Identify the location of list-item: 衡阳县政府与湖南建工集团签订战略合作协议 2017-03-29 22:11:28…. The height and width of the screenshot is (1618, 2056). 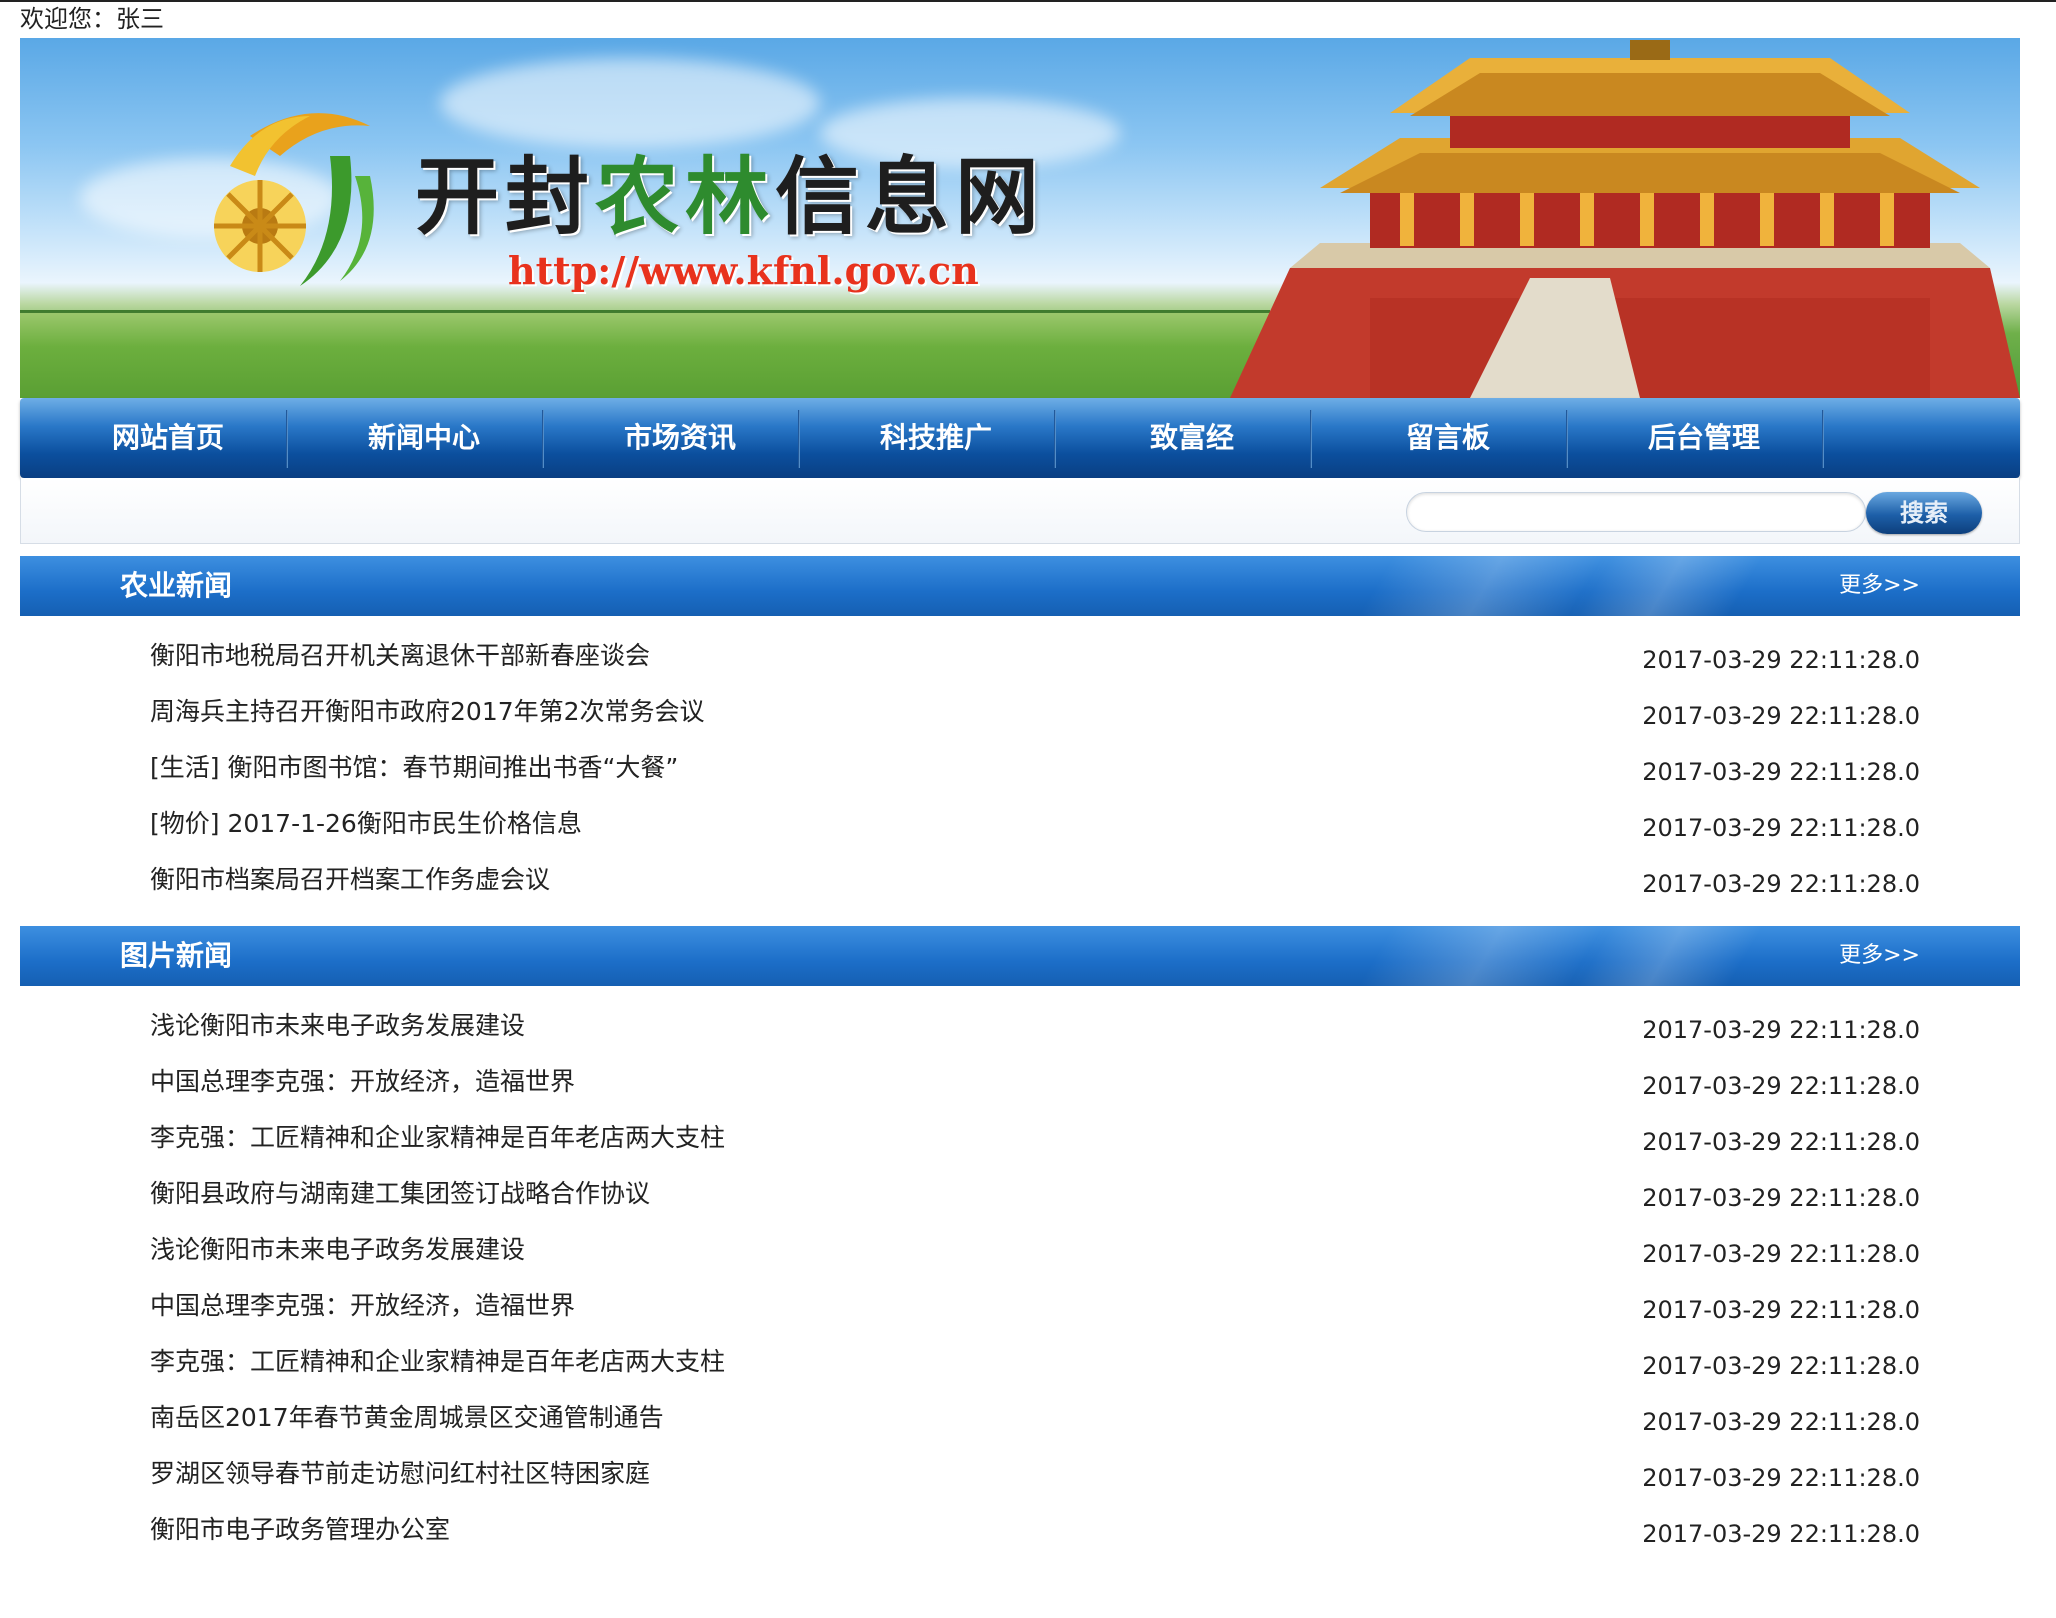
(1028, 1194).